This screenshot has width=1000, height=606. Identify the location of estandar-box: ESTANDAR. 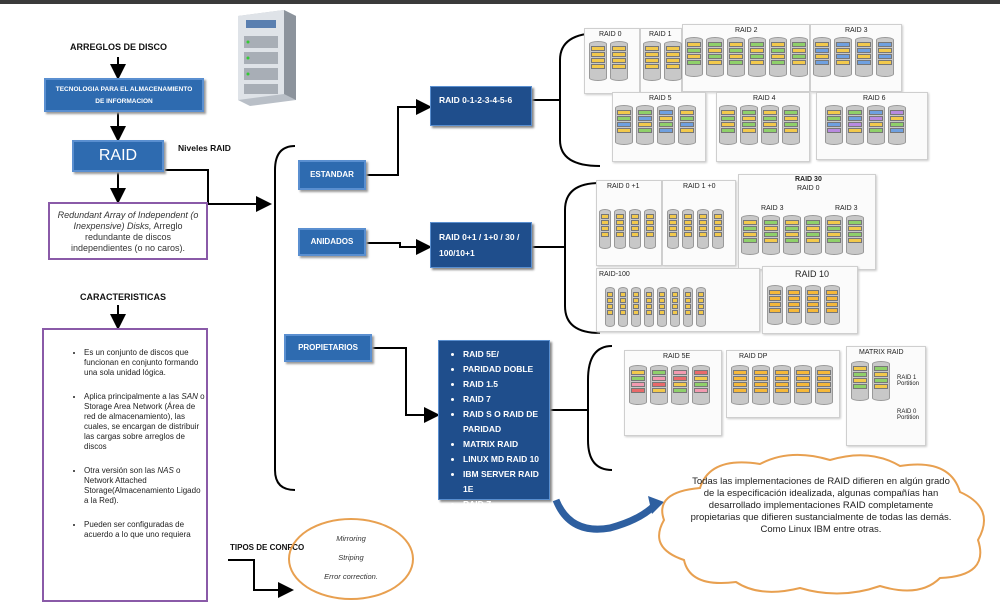
(332, 175).